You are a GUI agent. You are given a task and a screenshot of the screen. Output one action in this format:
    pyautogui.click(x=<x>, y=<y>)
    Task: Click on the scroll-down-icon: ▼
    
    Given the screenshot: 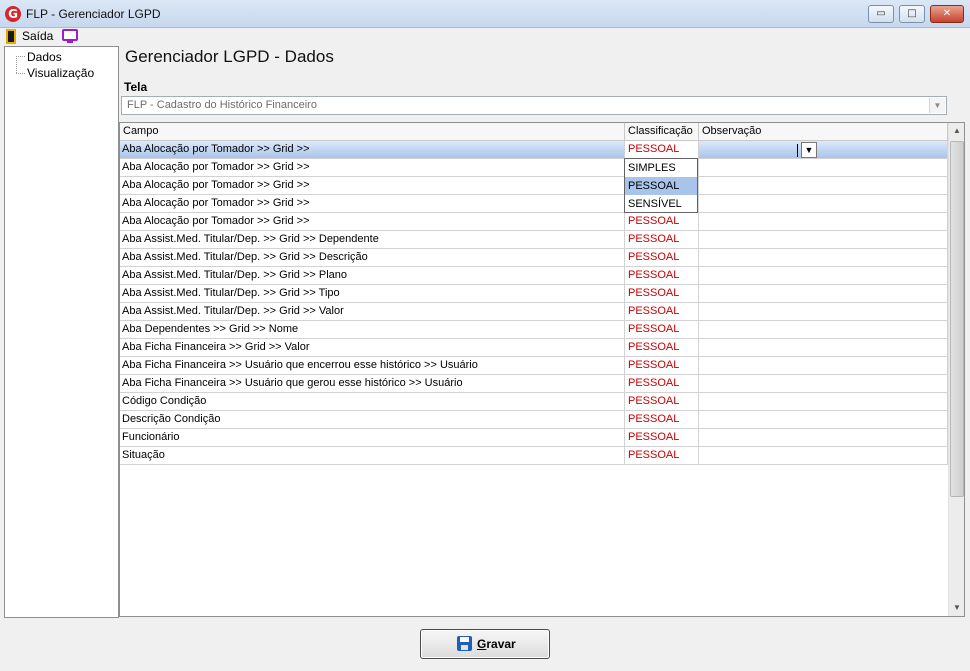 What is the action you would take?
    pyautogui.click(x=957, y=608)
    